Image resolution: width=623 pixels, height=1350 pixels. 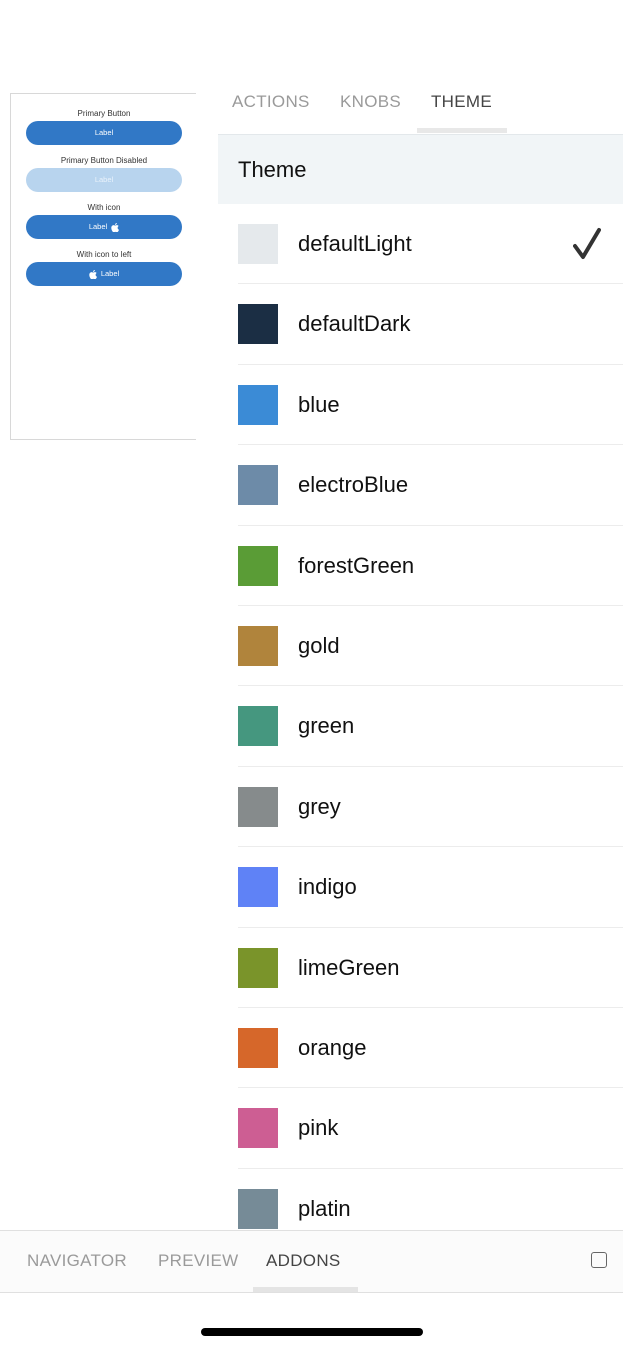 I want to click on theme-row-pink: pink, so click(x=430, y=1128).